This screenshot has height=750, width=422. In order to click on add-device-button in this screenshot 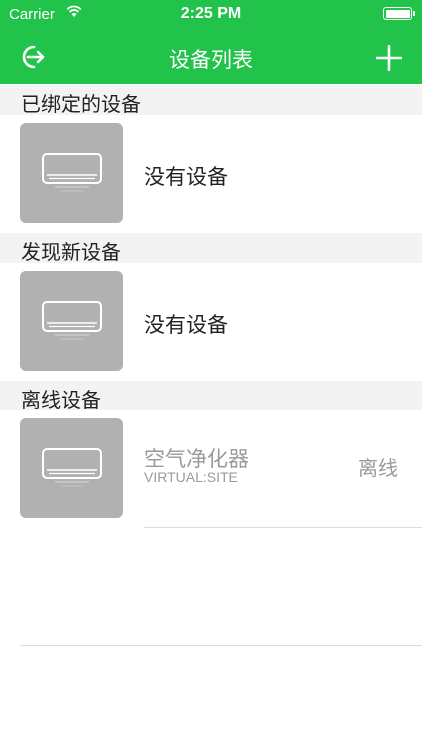, I will do `click(390, 57)`.